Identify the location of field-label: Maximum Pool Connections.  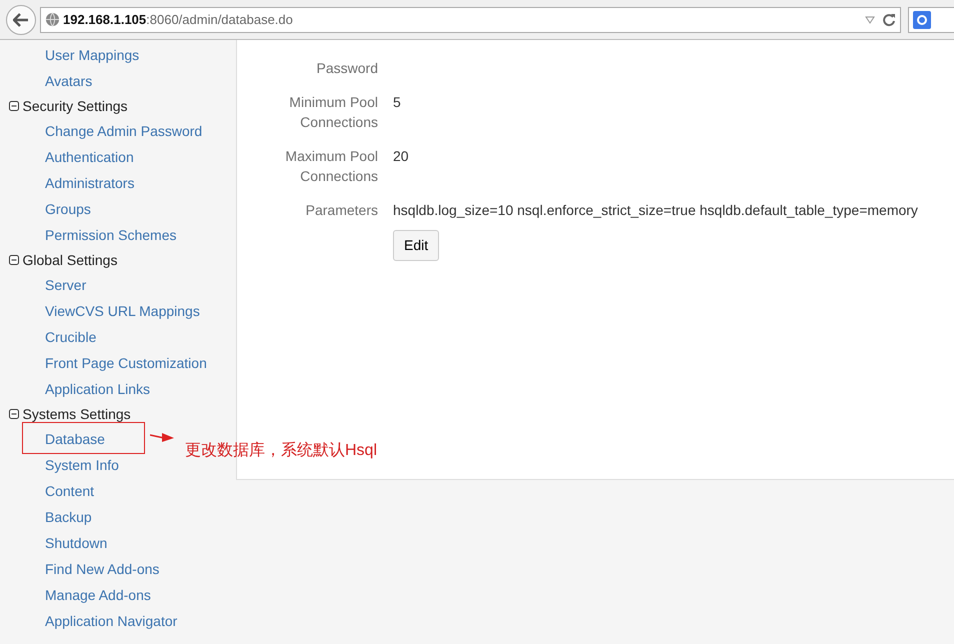
(331, 166).